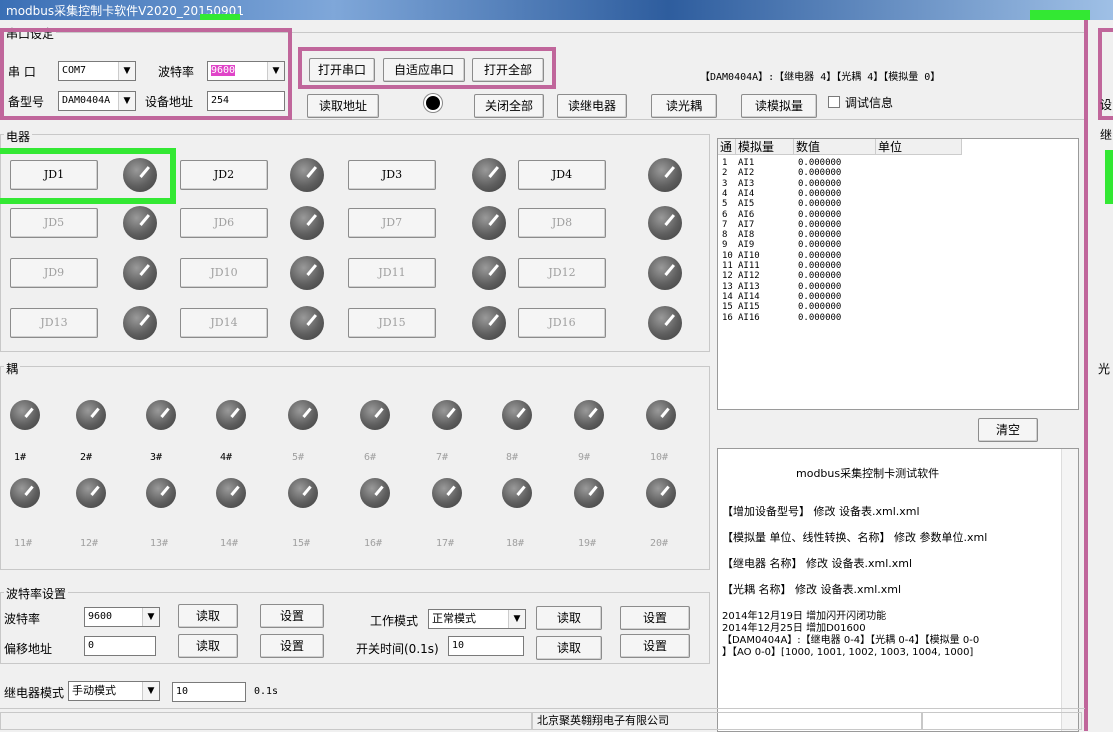 The height and width of the screenshot is (732, 1113). What do you see at coordinates (120, 646) in the screenshot?
I see `offset-input: 0` at bounding box center [120, 646].